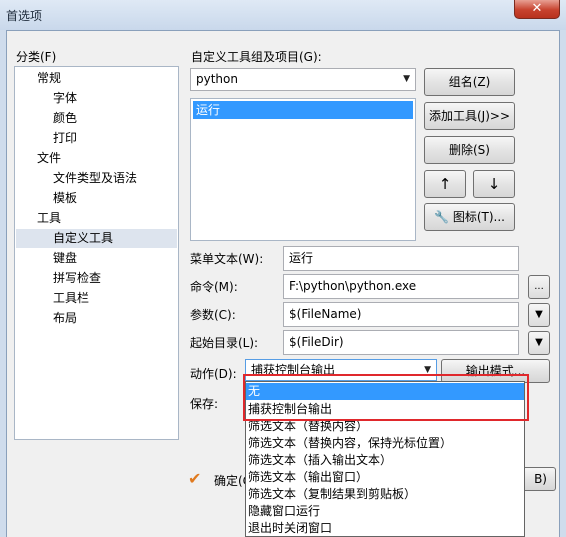 The width and height of the screenshot is (566, 537). I want to click on dropdown-option: 退出时关闭窗口, so click(290, 528).